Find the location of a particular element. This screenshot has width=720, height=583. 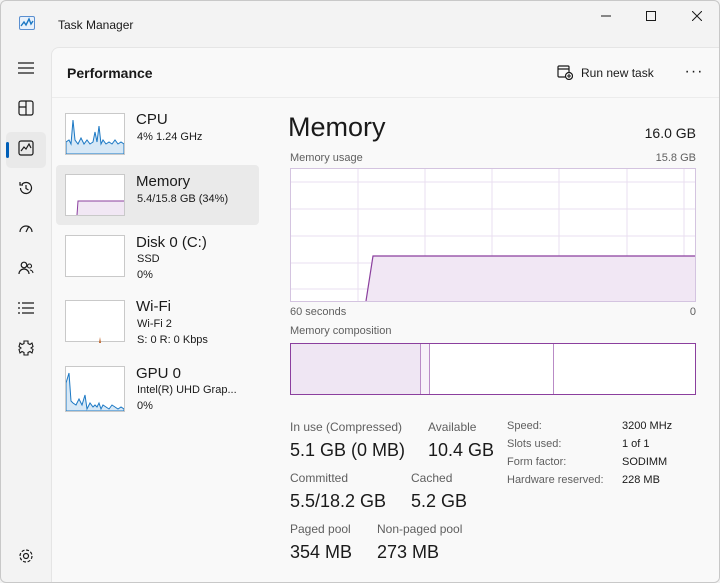

memory-thumbnail-graph is located at coordinates (95, 195).